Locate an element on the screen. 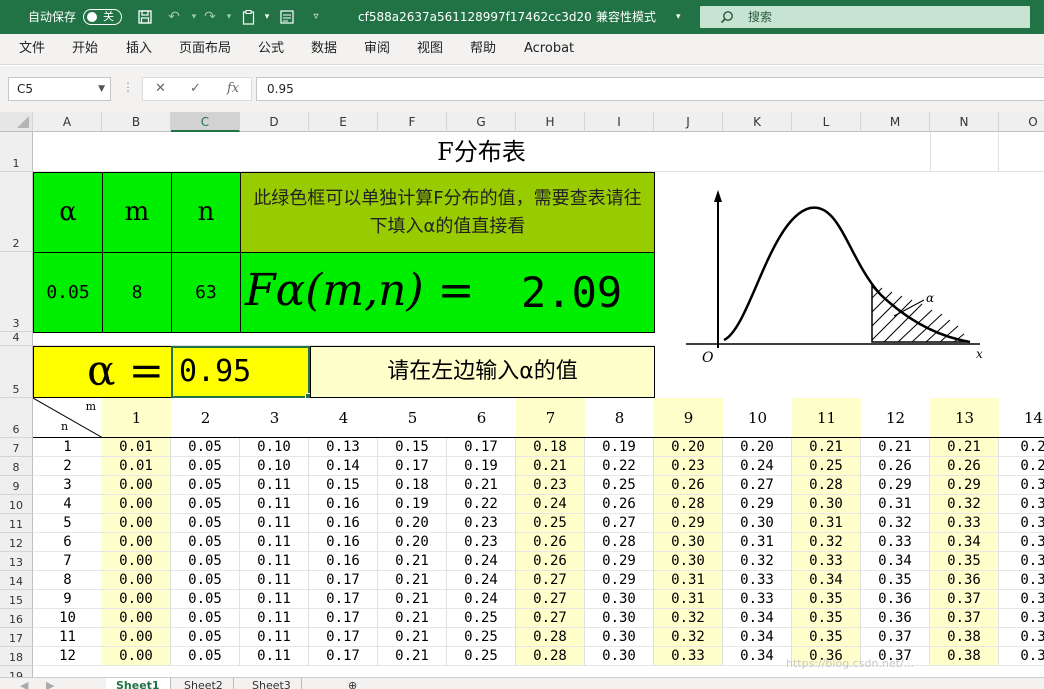  row-header-19: 19 is located at coordinates (16, 671).